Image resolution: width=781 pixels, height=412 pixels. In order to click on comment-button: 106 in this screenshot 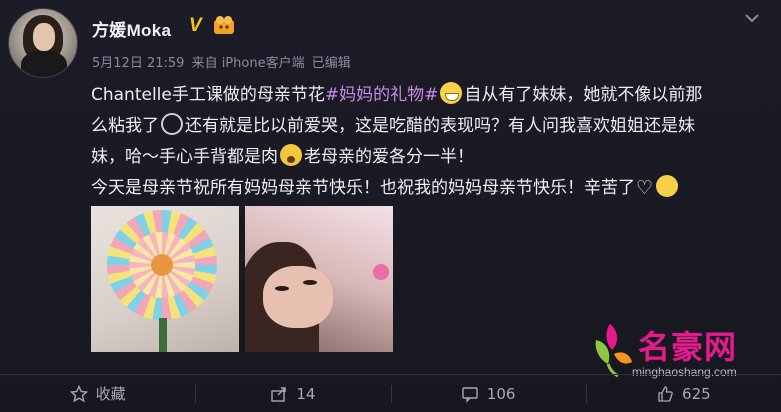, I will do `click(488, 393)`.